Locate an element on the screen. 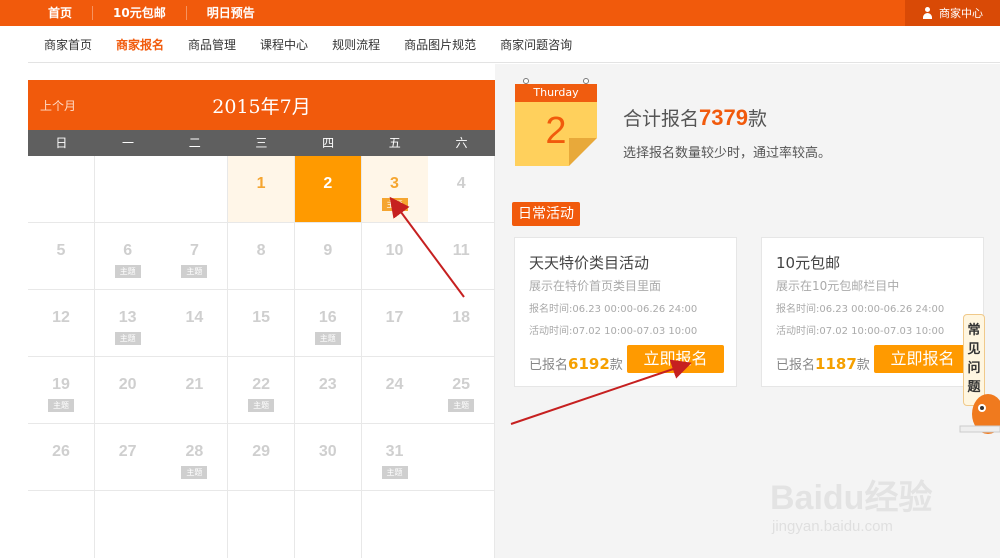 The image size is (1000, 558). total-suffix: 款 is located at coordinates (757, 119).